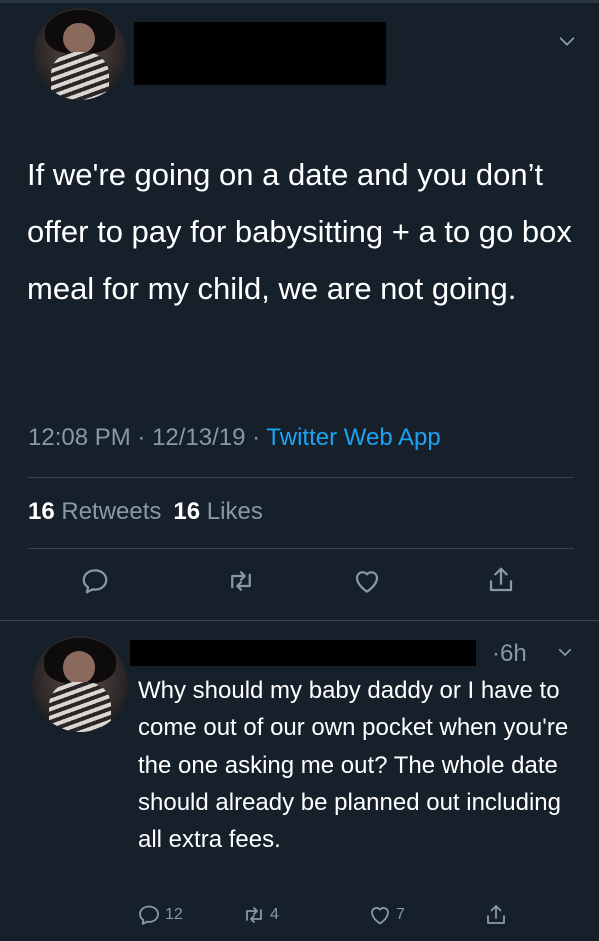 Image resolution: width=599 pixels, height=941 pixels. I want to click on likes-stat: 16 Likes, so click(217, 511).